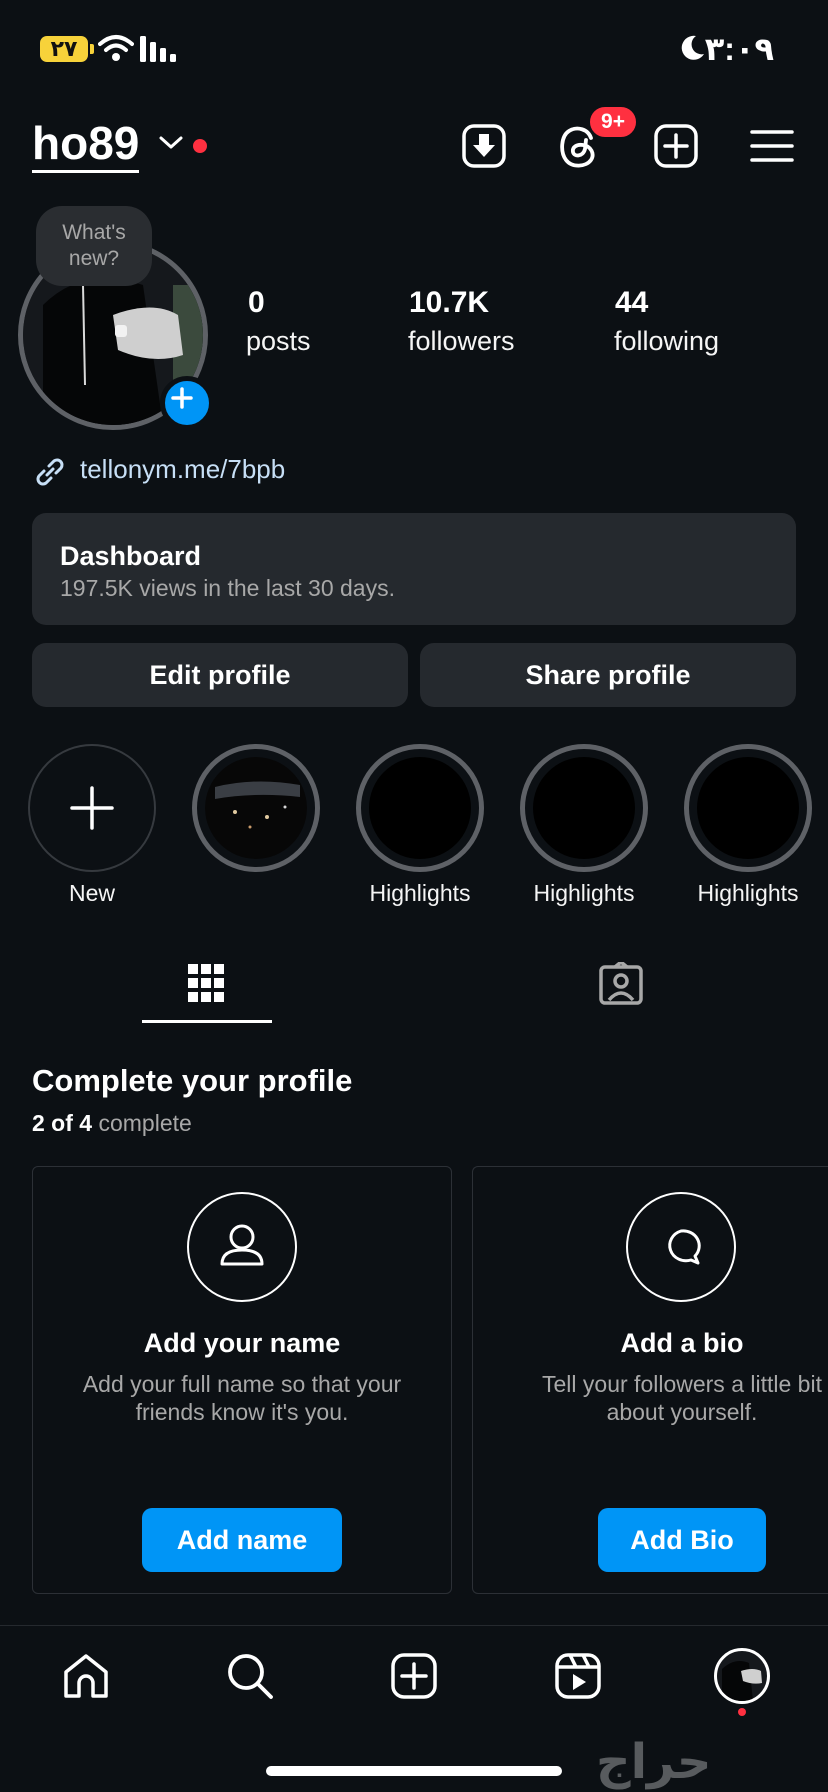 This screenshot has height=1792, width=828. I want to click on whats-new-tooltip: What's new?, so click(94, 246).